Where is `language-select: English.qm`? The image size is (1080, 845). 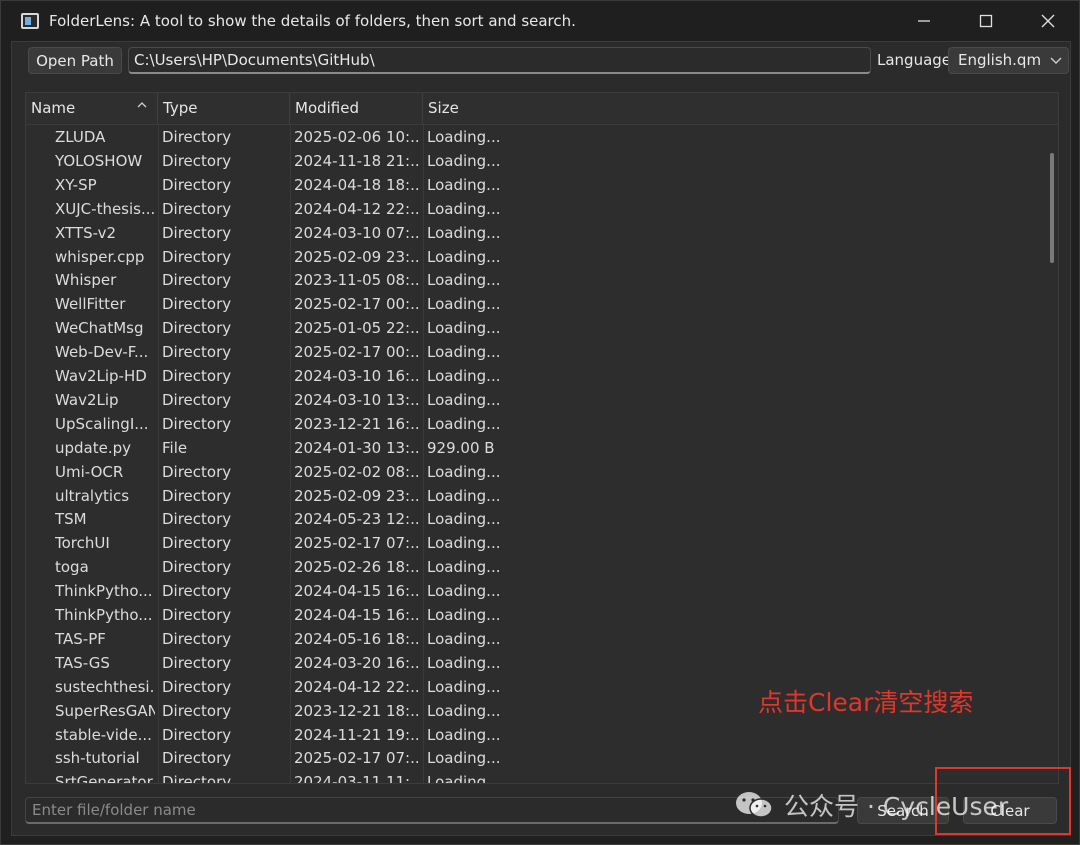 language-select: English.qm is located at coordinates (1008, 60).